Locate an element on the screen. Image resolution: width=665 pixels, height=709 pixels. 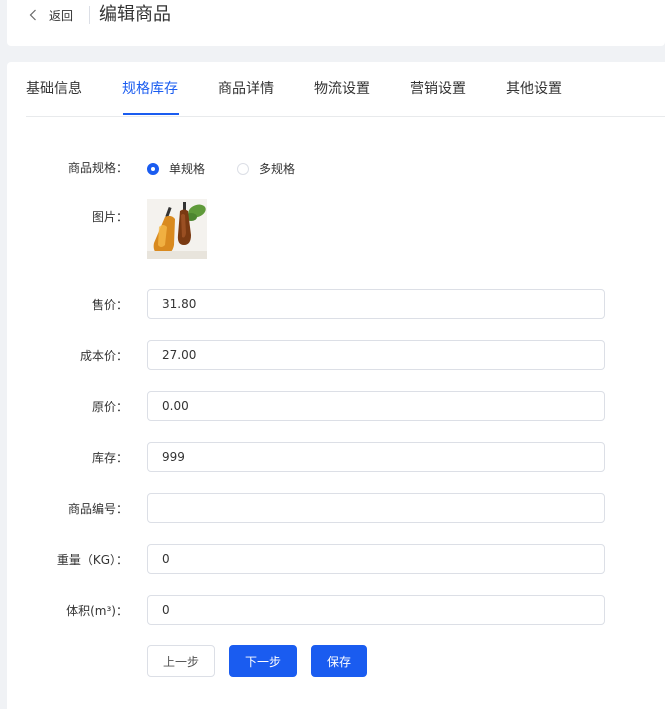
page-title: 编辑商品 is located at coordinates (135, 14).